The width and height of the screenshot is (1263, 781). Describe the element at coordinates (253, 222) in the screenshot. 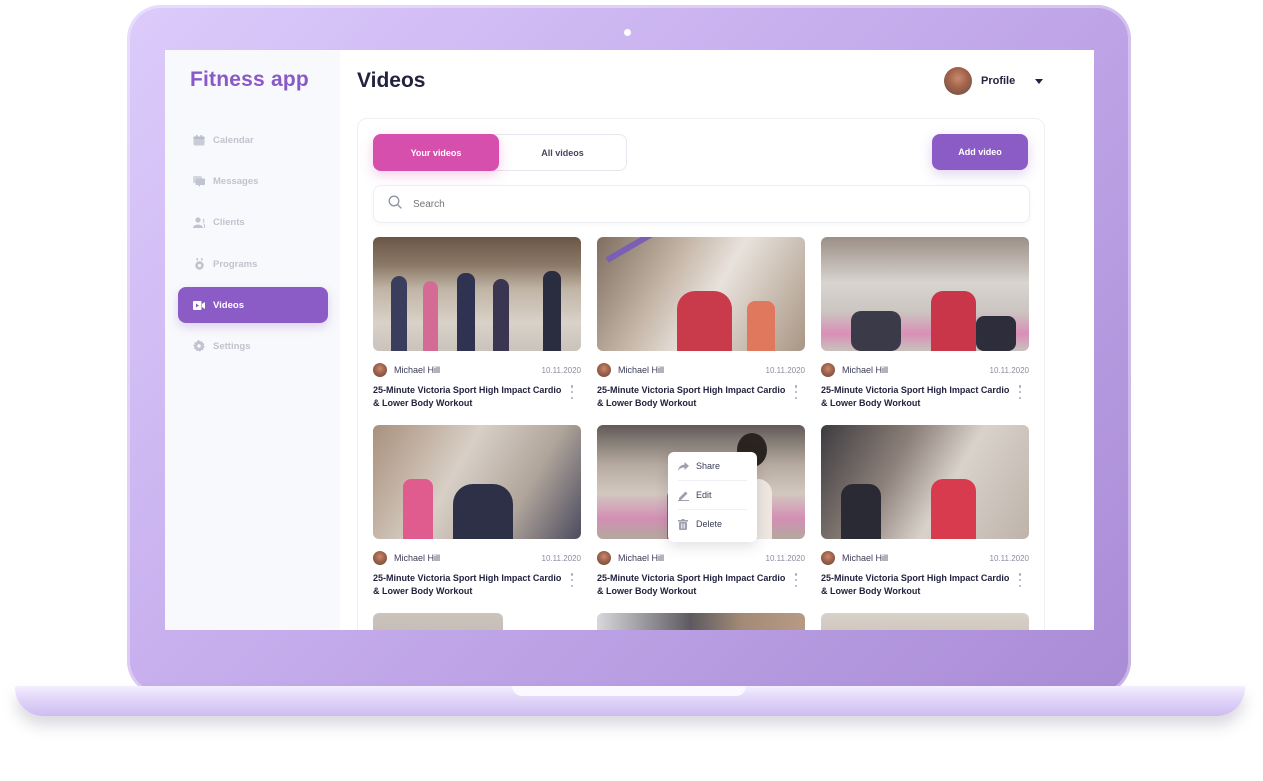

I see `sidebar-item-clients: Clients` at that location.